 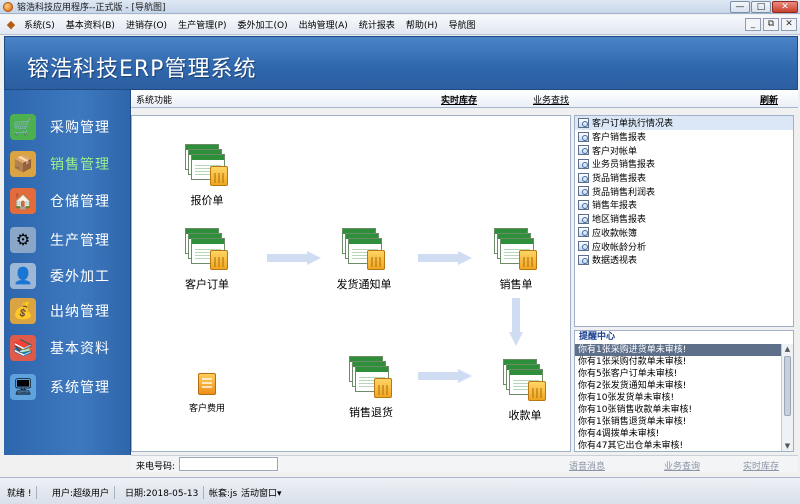 I want to click on mdi-close-button: ✕, so click(x=789, y=24).